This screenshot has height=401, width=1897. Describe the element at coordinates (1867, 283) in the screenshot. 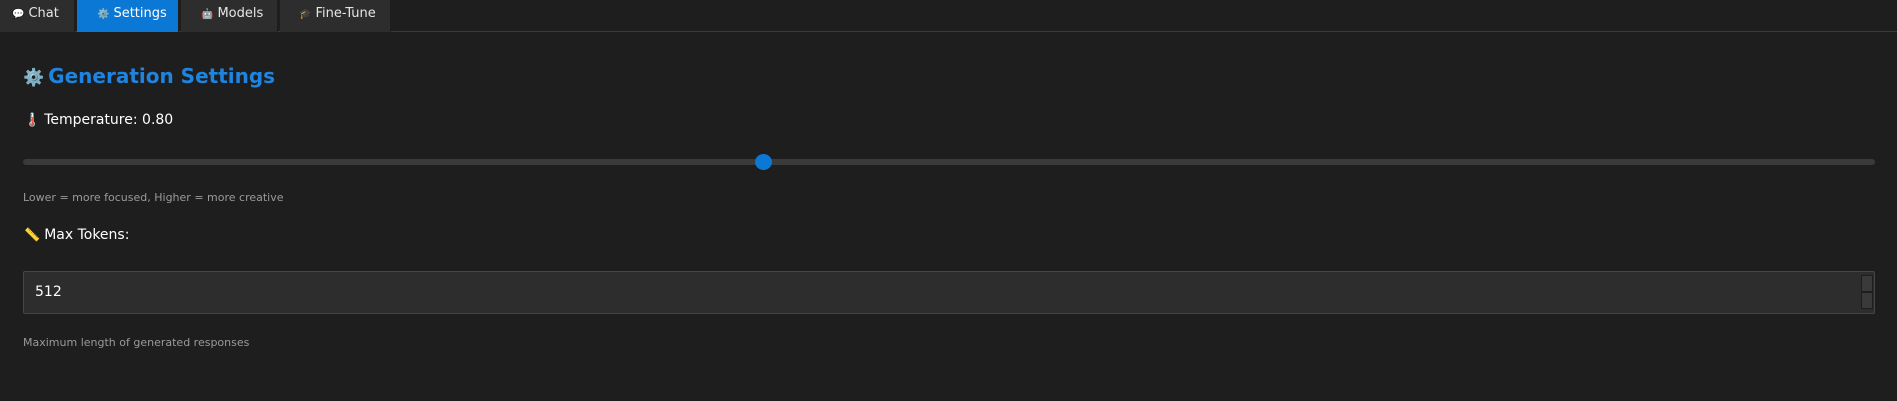

I see `spinner-up-button` at that location.